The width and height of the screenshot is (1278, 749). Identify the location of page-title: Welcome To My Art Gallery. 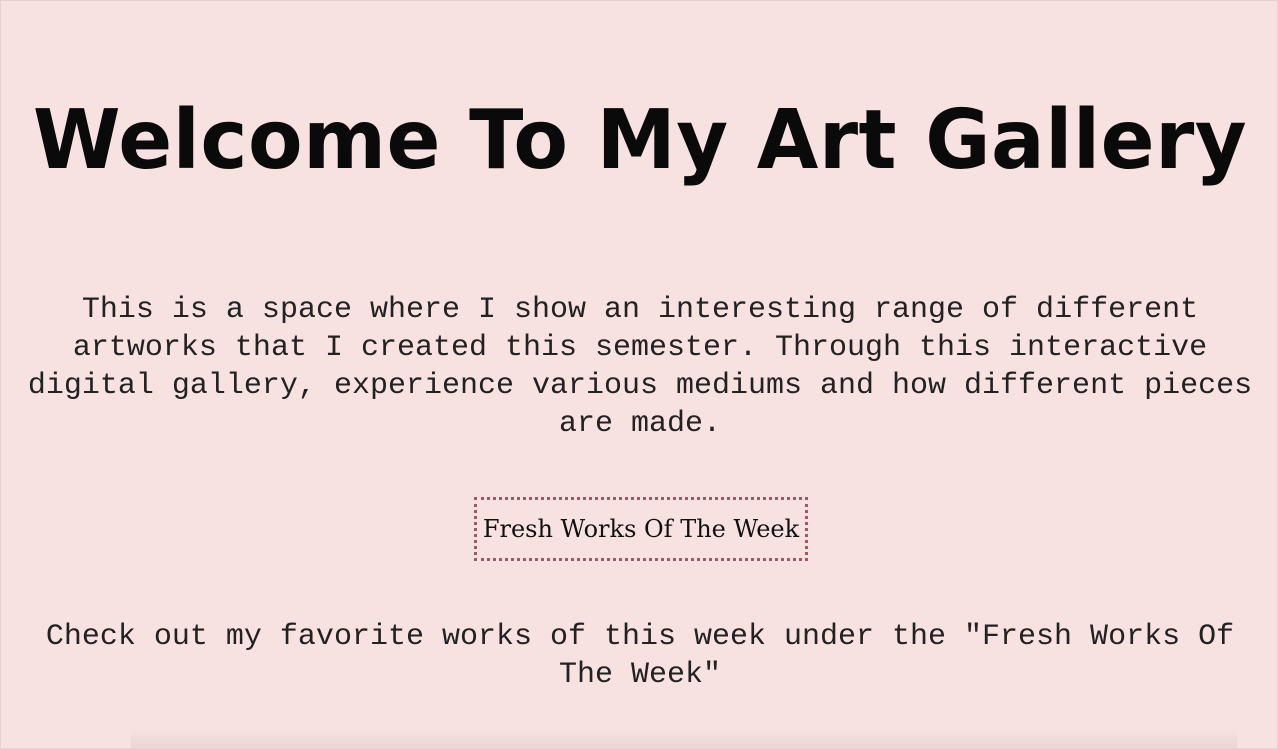
(640, 140).